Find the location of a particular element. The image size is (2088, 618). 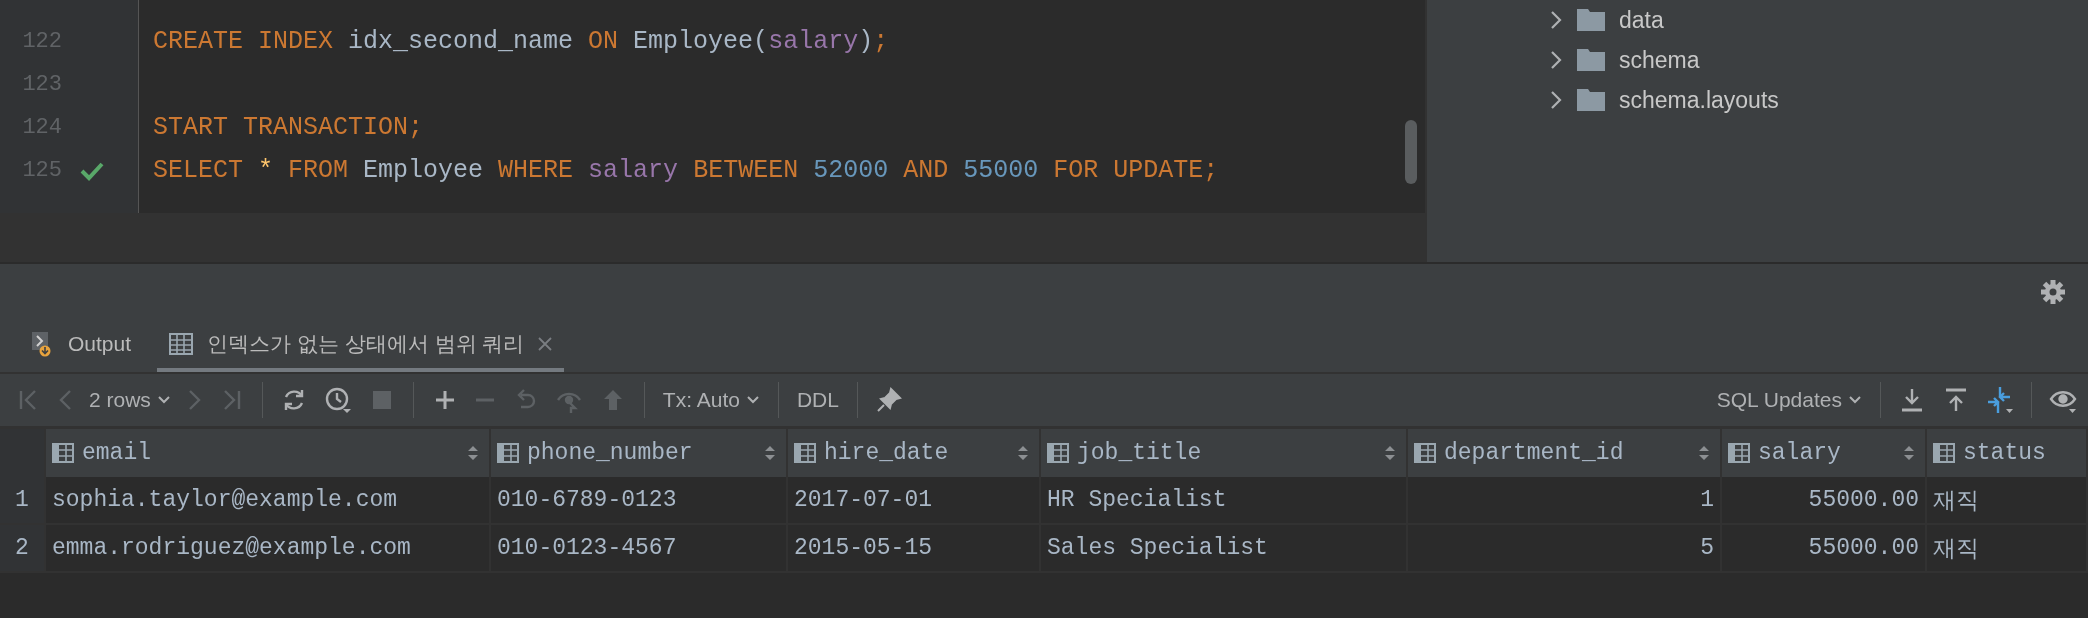

table-cell: HR Specialist is located at coordinates (1224, 500).